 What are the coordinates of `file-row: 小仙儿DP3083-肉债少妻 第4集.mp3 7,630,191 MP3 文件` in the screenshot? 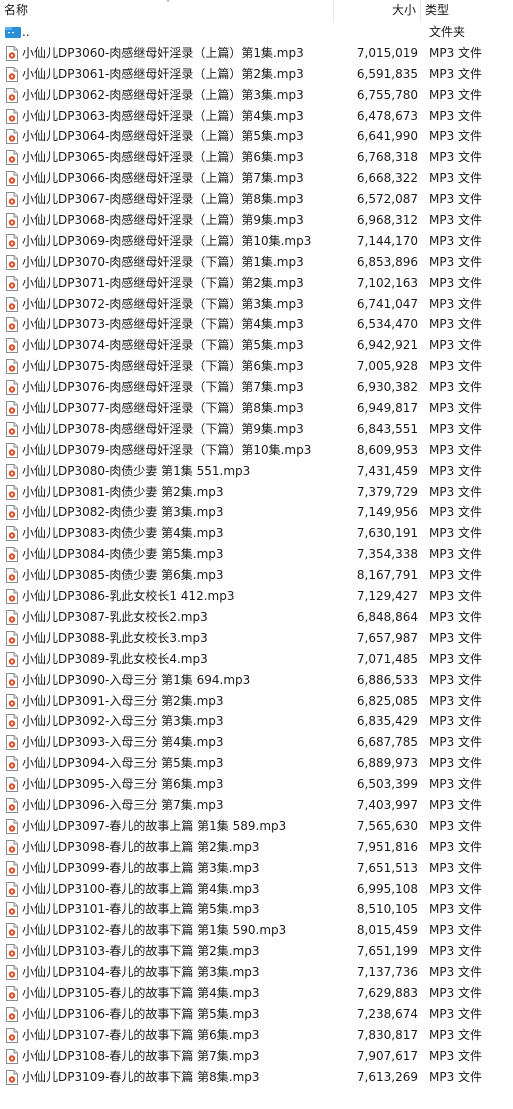 It's located at (256, 533).